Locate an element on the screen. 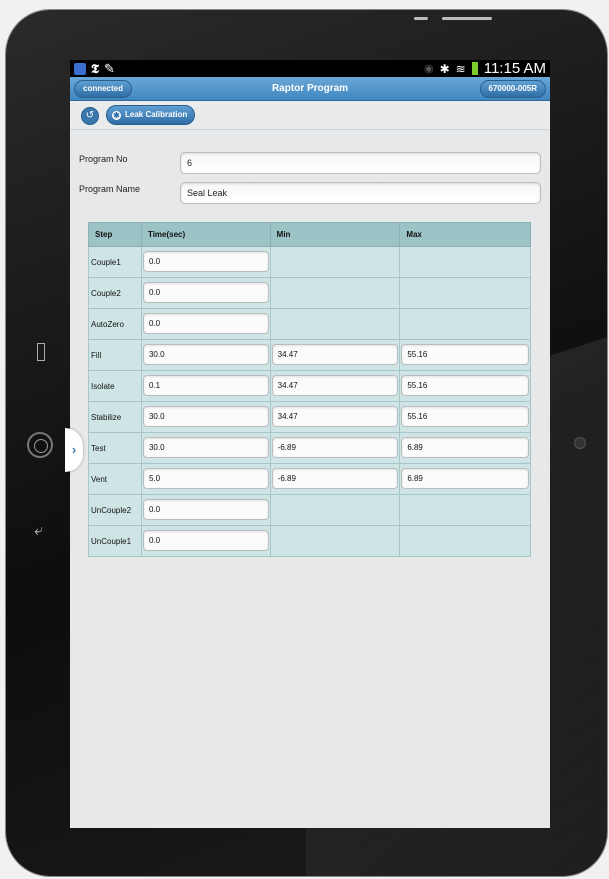 The height and width of the screenshot is (879, 609). step-name: Vent is located at coordinates (115, 479).